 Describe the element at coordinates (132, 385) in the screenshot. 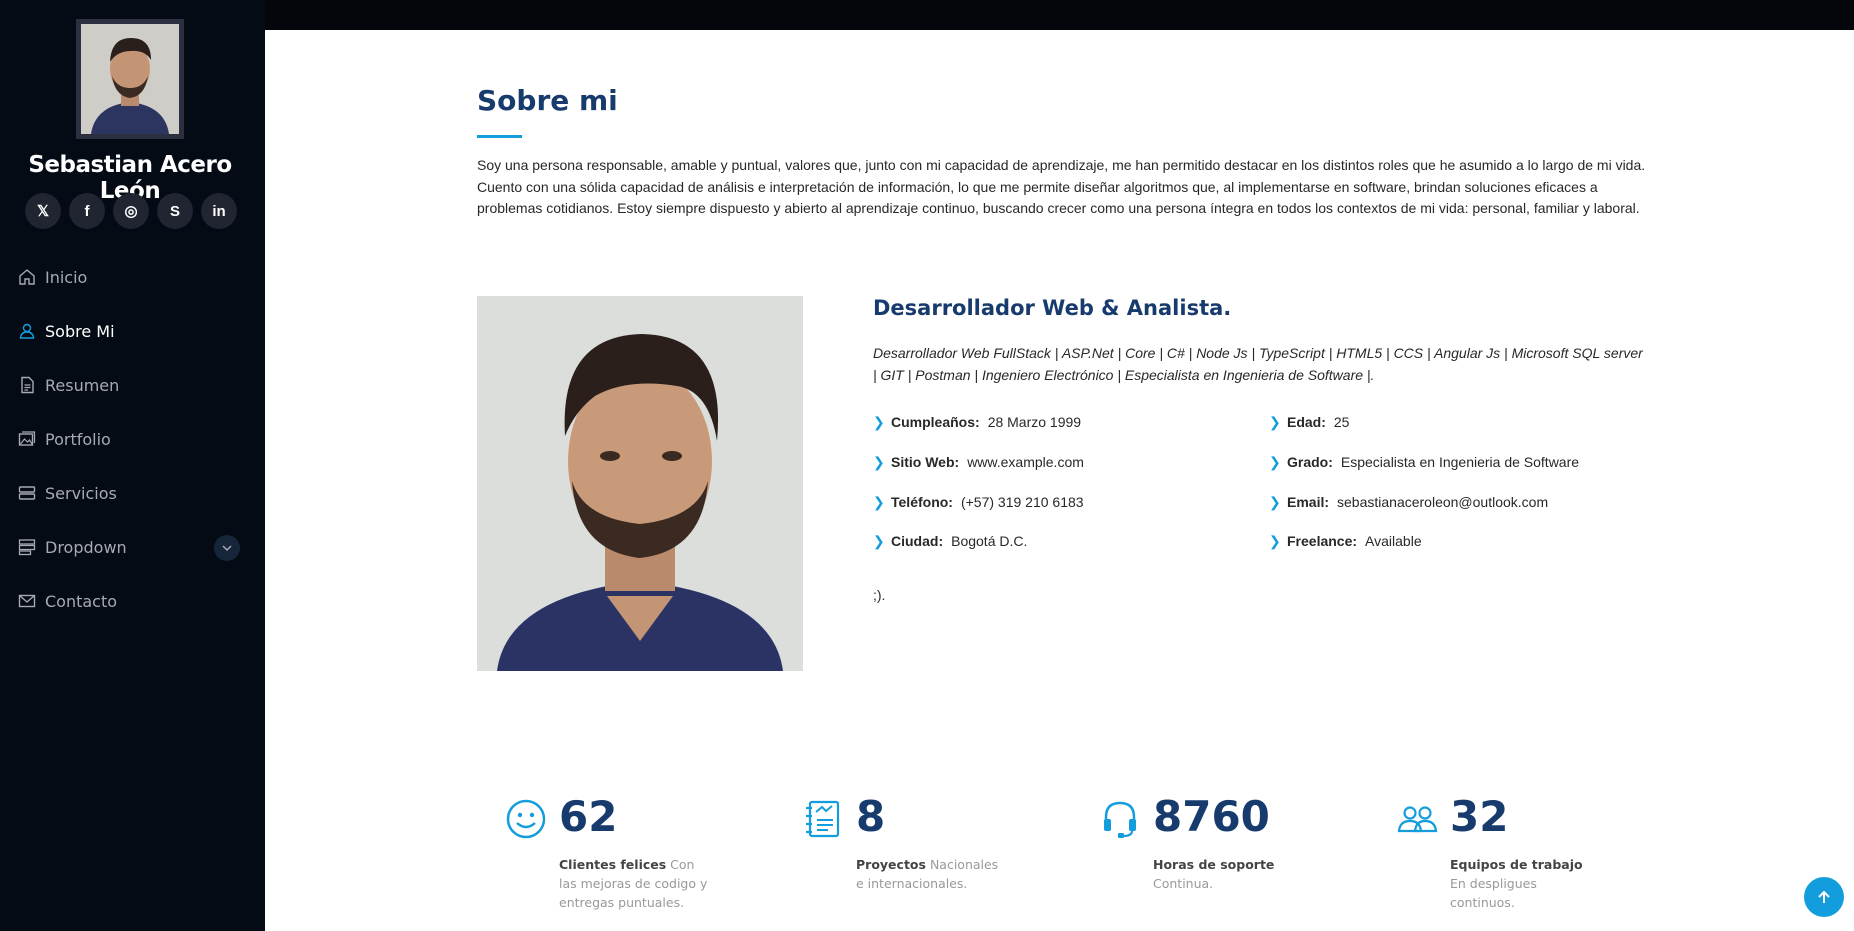

I see `nav-item-resumen: Resumen` at that location.